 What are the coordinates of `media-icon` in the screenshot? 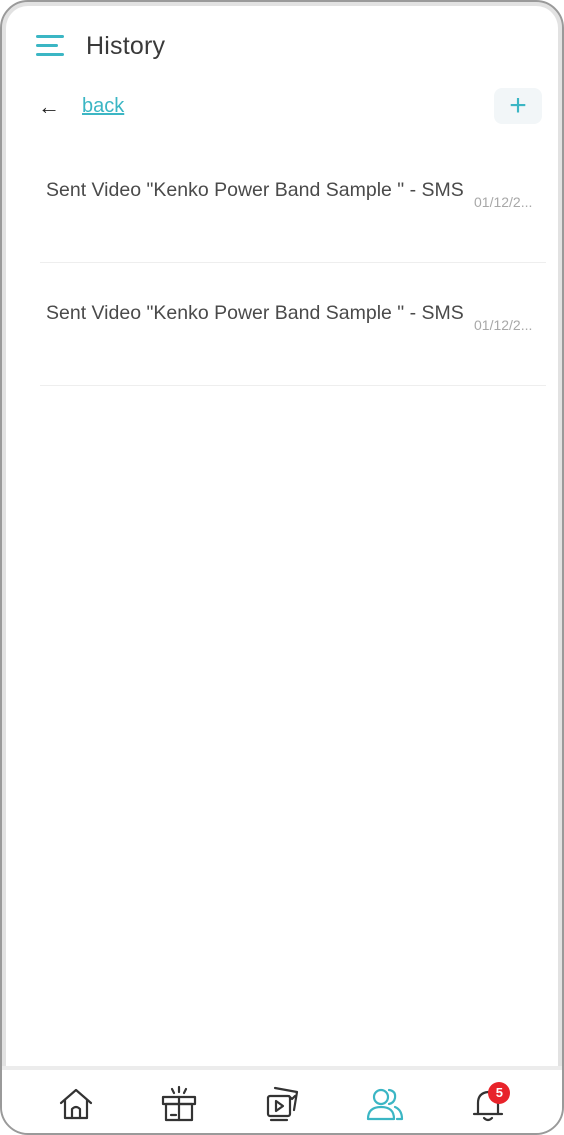 It's located at (282, 1103).